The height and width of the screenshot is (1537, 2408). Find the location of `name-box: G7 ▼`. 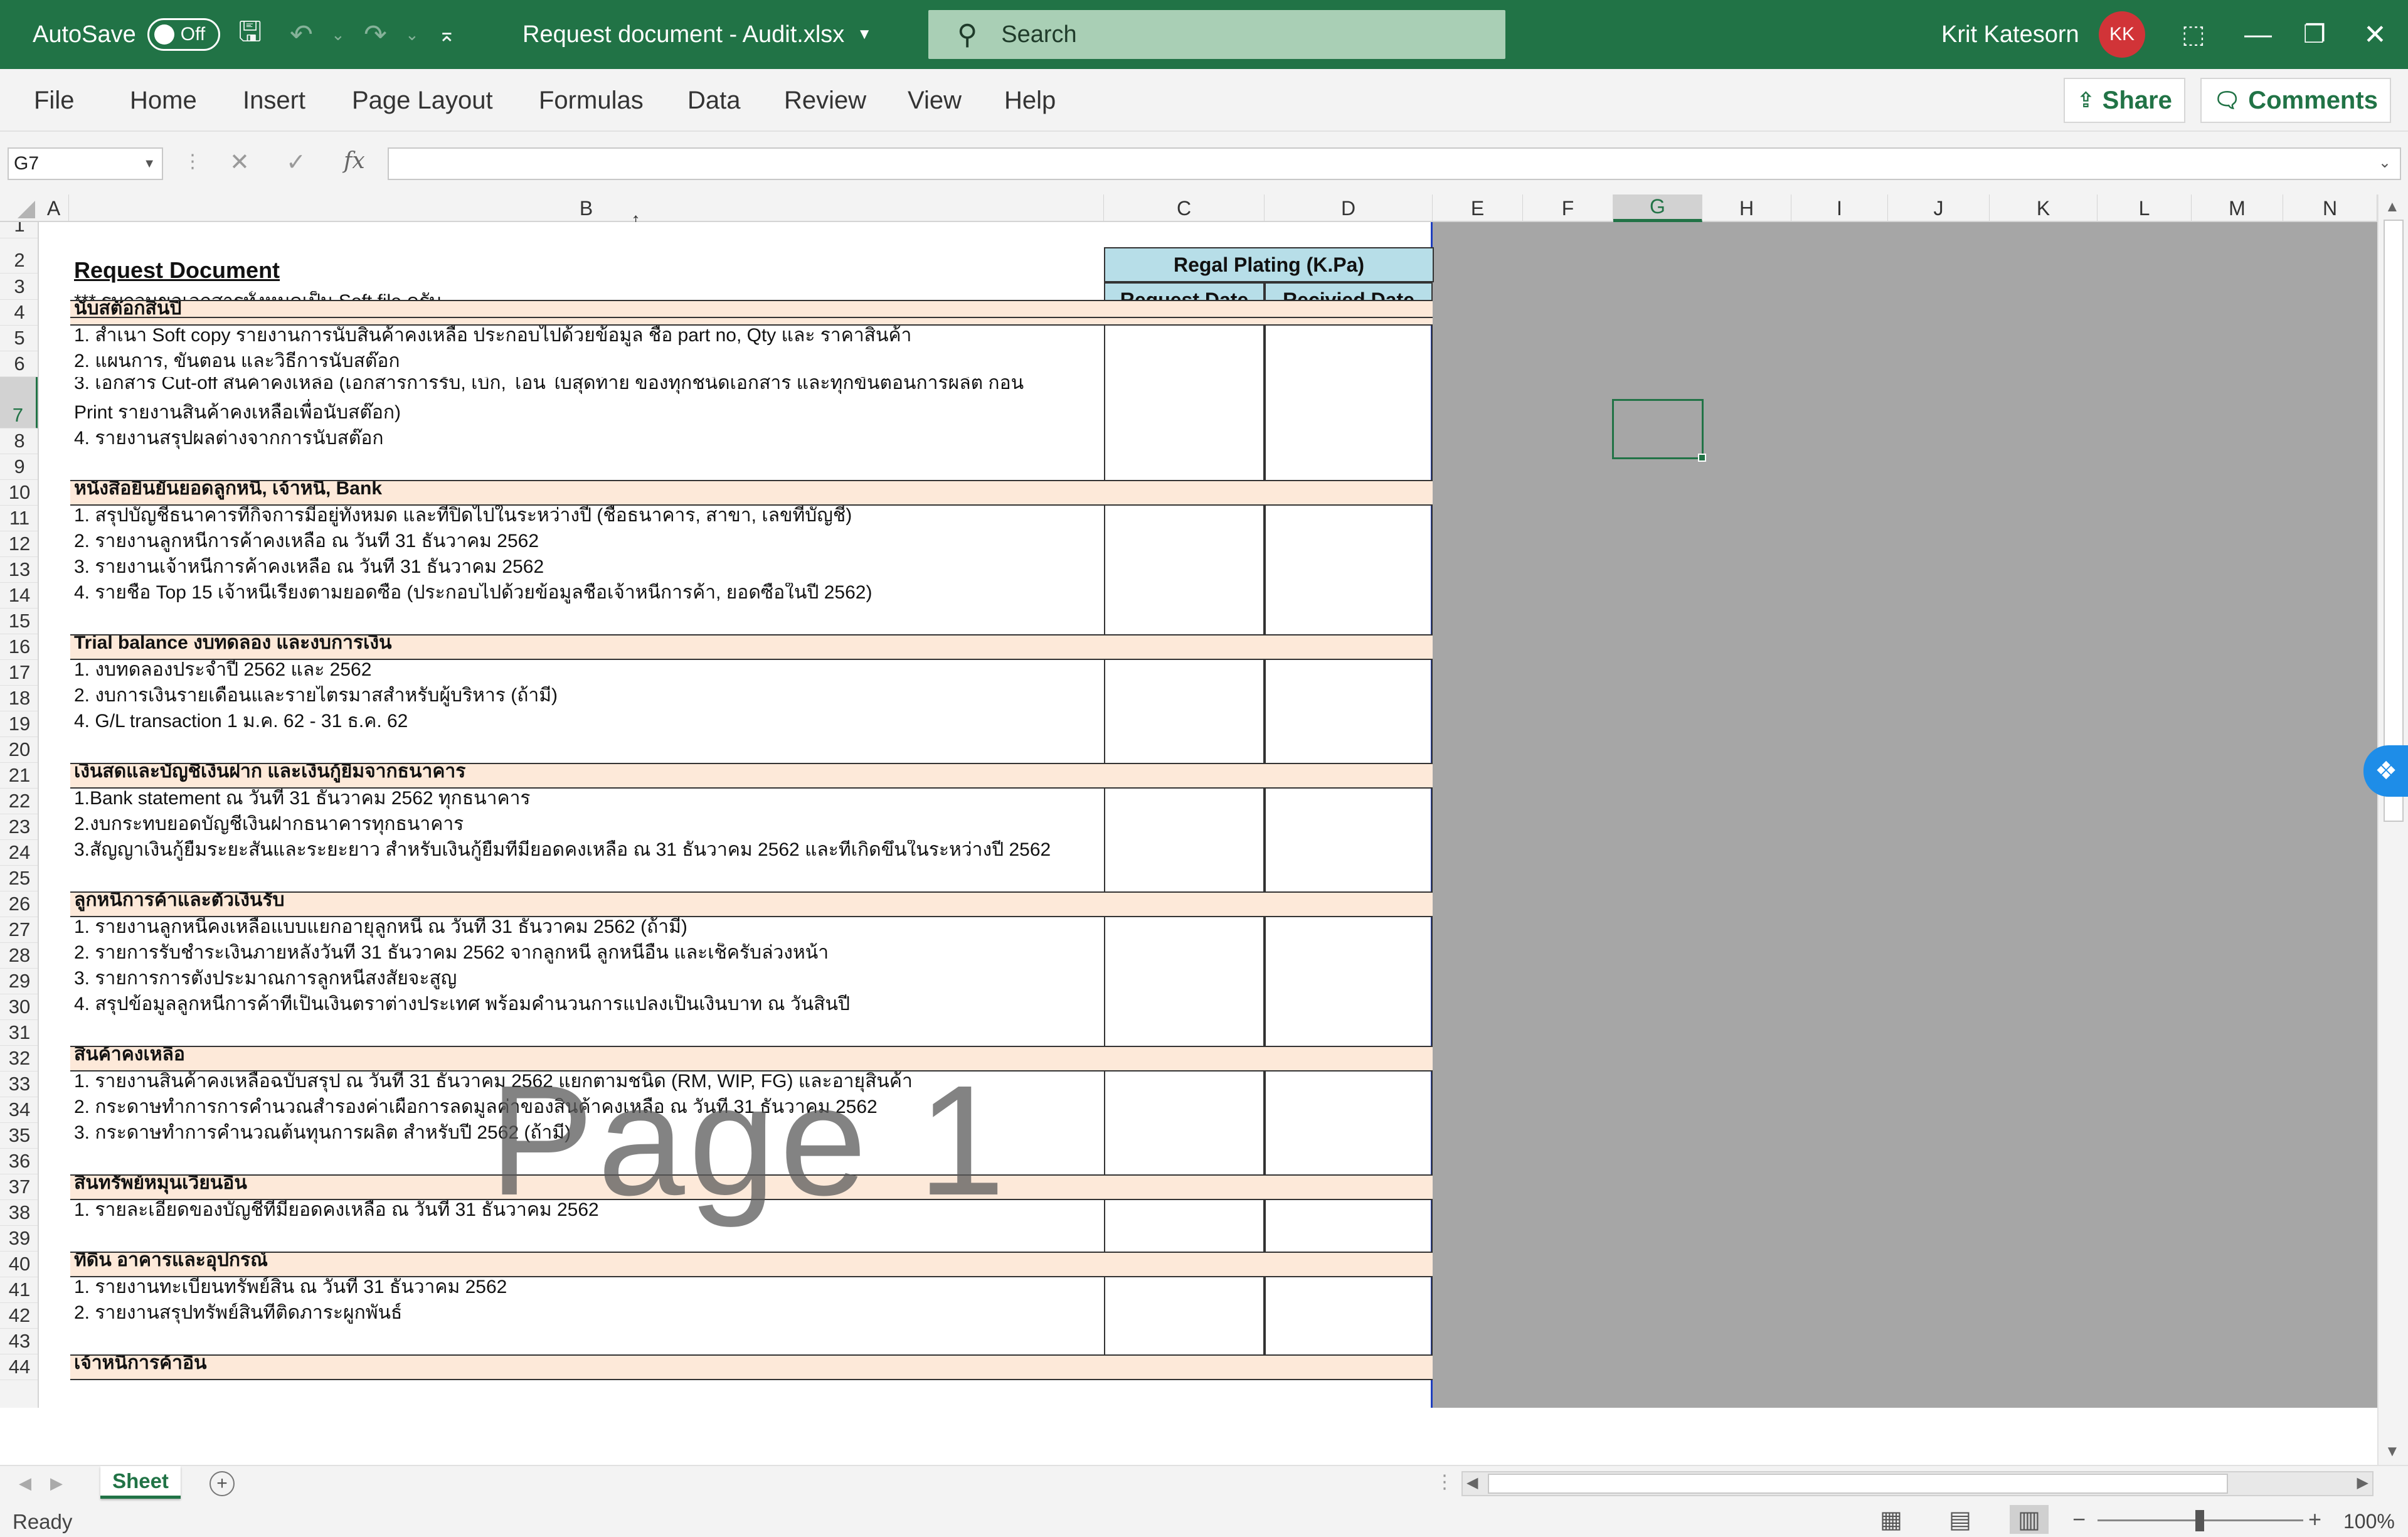

name-box: G7 ▼ is located at coordinates (85, 163).